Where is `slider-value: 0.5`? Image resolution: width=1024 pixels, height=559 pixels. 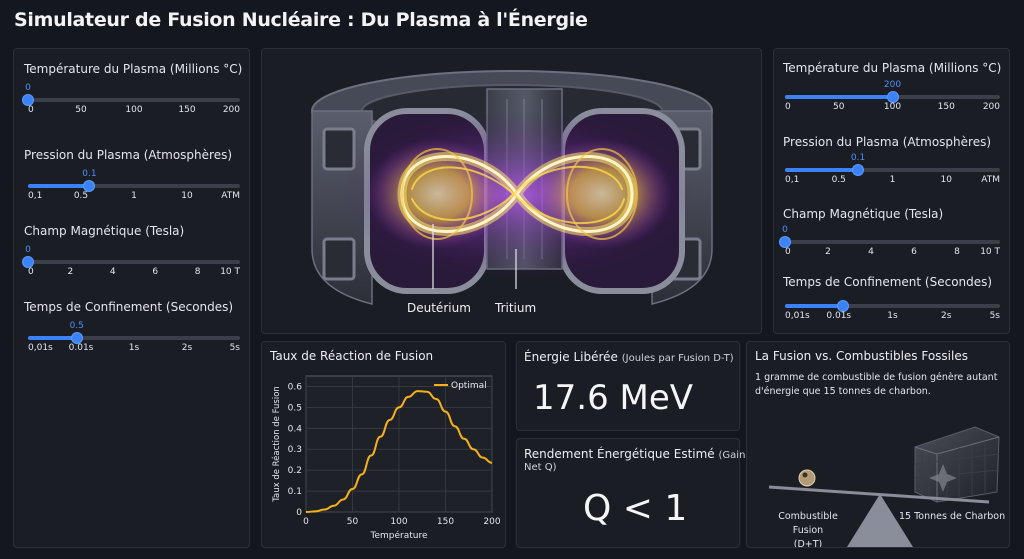
slider-value: 0.5 is located at coordinates (76, 326).